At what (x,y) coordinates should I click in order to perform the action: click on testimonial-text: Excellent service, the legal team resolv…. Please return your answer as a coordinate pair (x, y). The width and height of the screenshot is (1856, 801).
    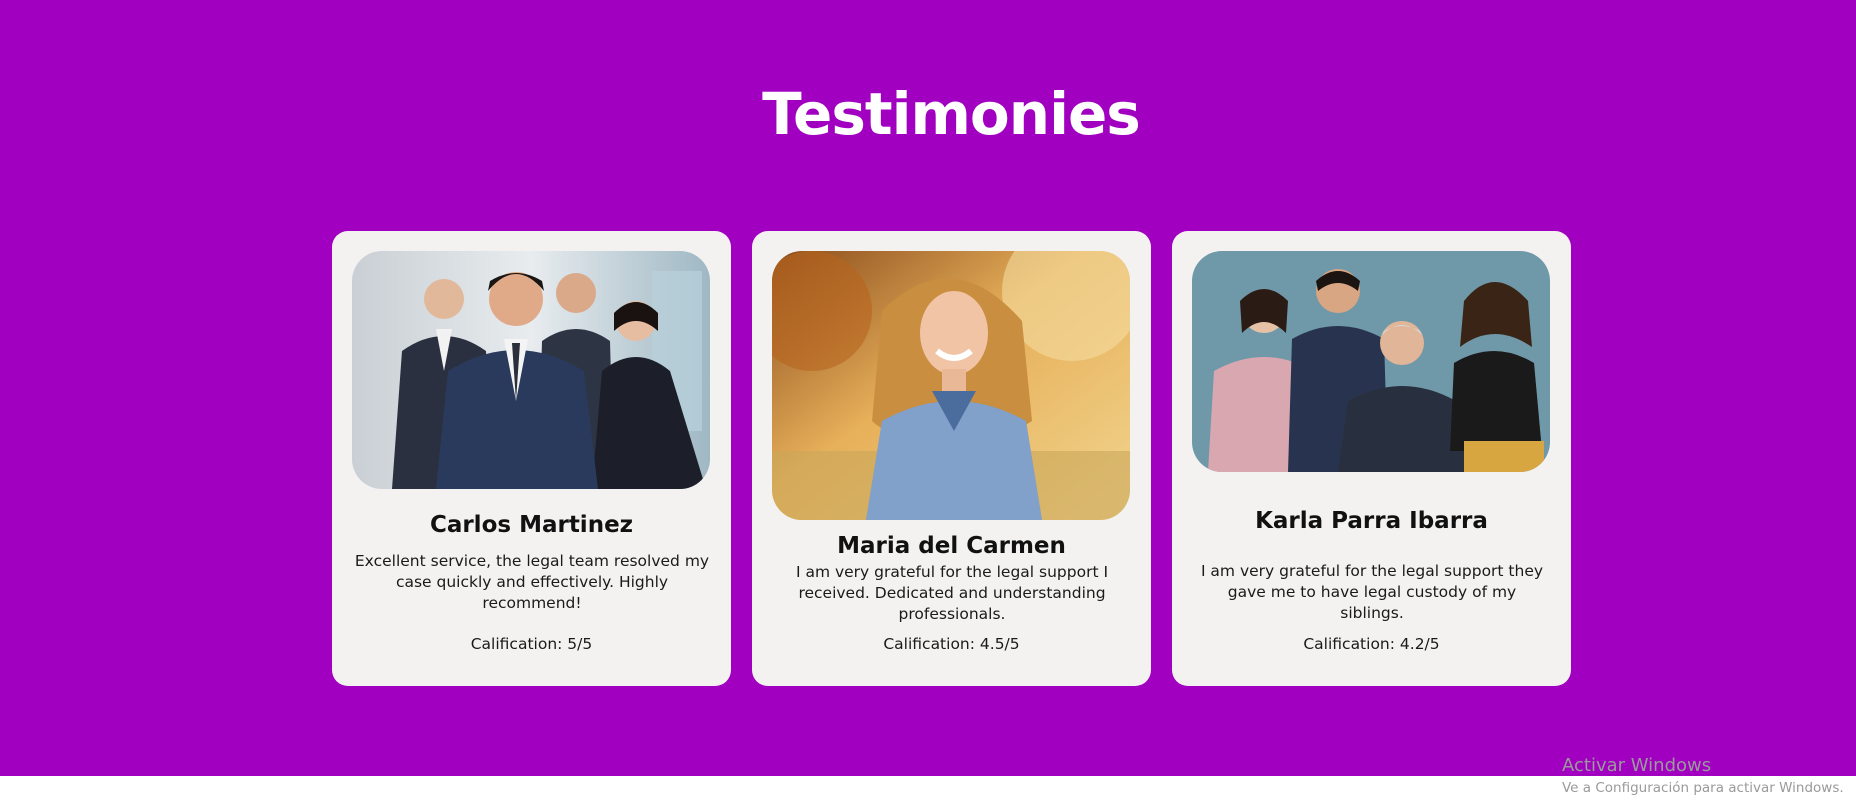
    Looking at the image, I should click on (532, 582).